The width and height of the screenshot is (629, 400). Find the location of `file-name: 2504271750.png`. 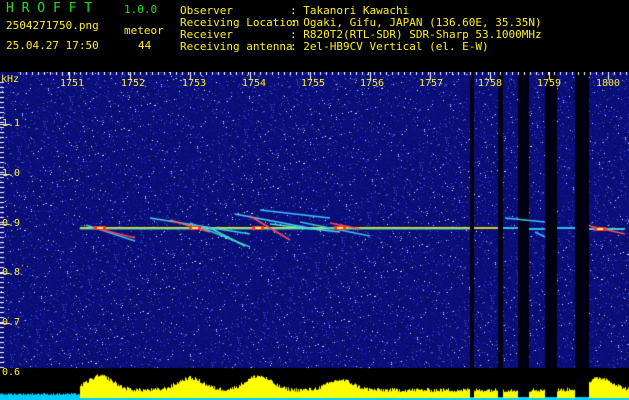

file-name: 2504271750.png is located at coordinates (52, 25).